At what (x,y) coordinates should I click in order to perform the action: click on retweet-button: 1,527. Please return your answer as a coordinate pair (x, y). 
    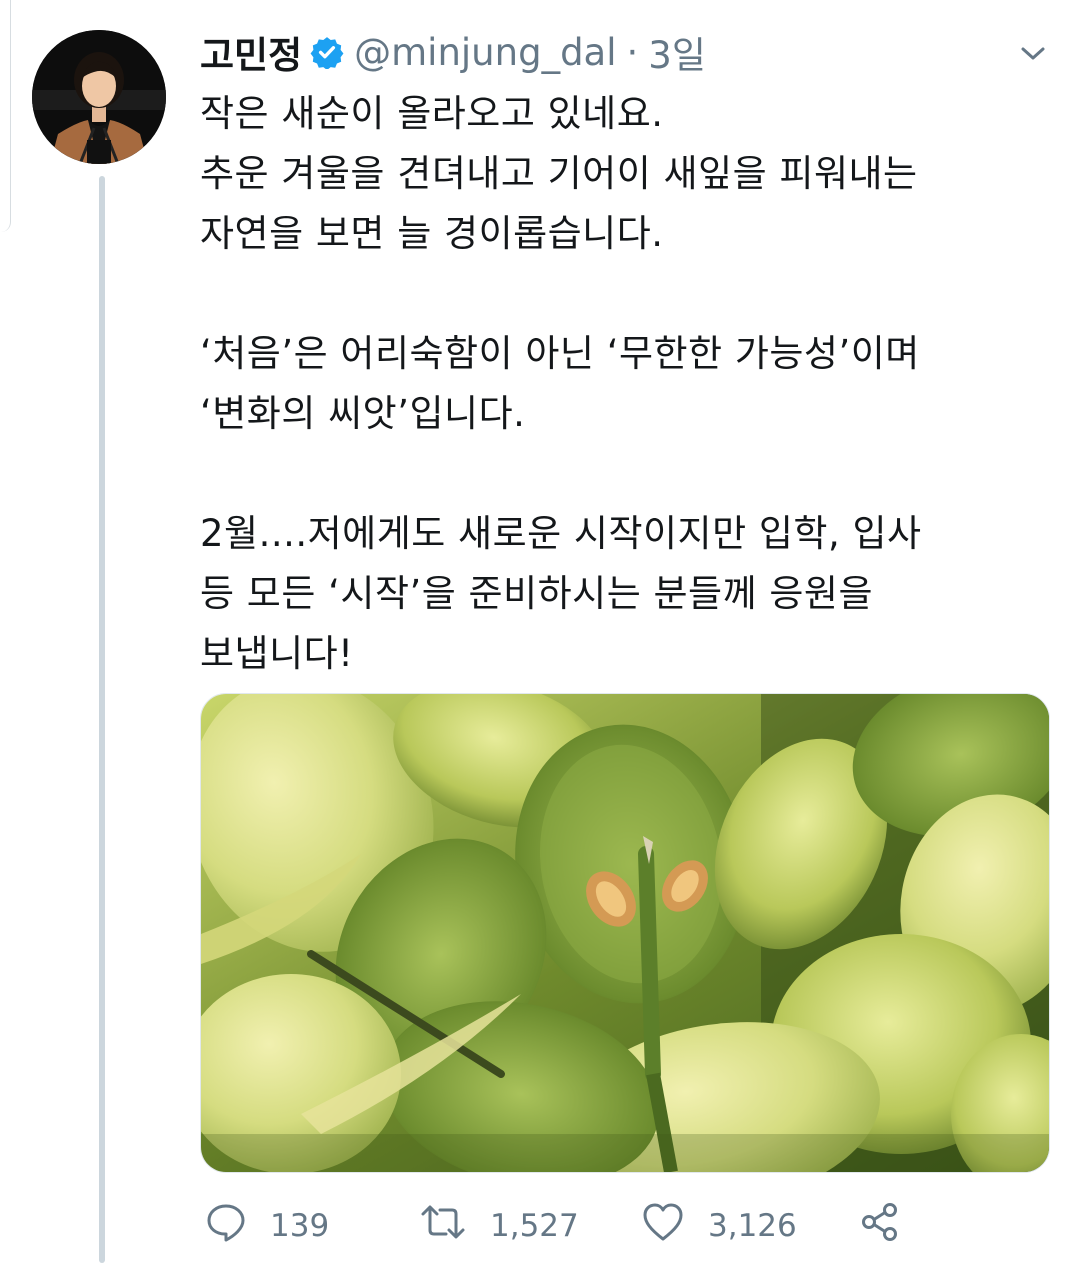
    Looking at the image, I should click on (498, 1226).